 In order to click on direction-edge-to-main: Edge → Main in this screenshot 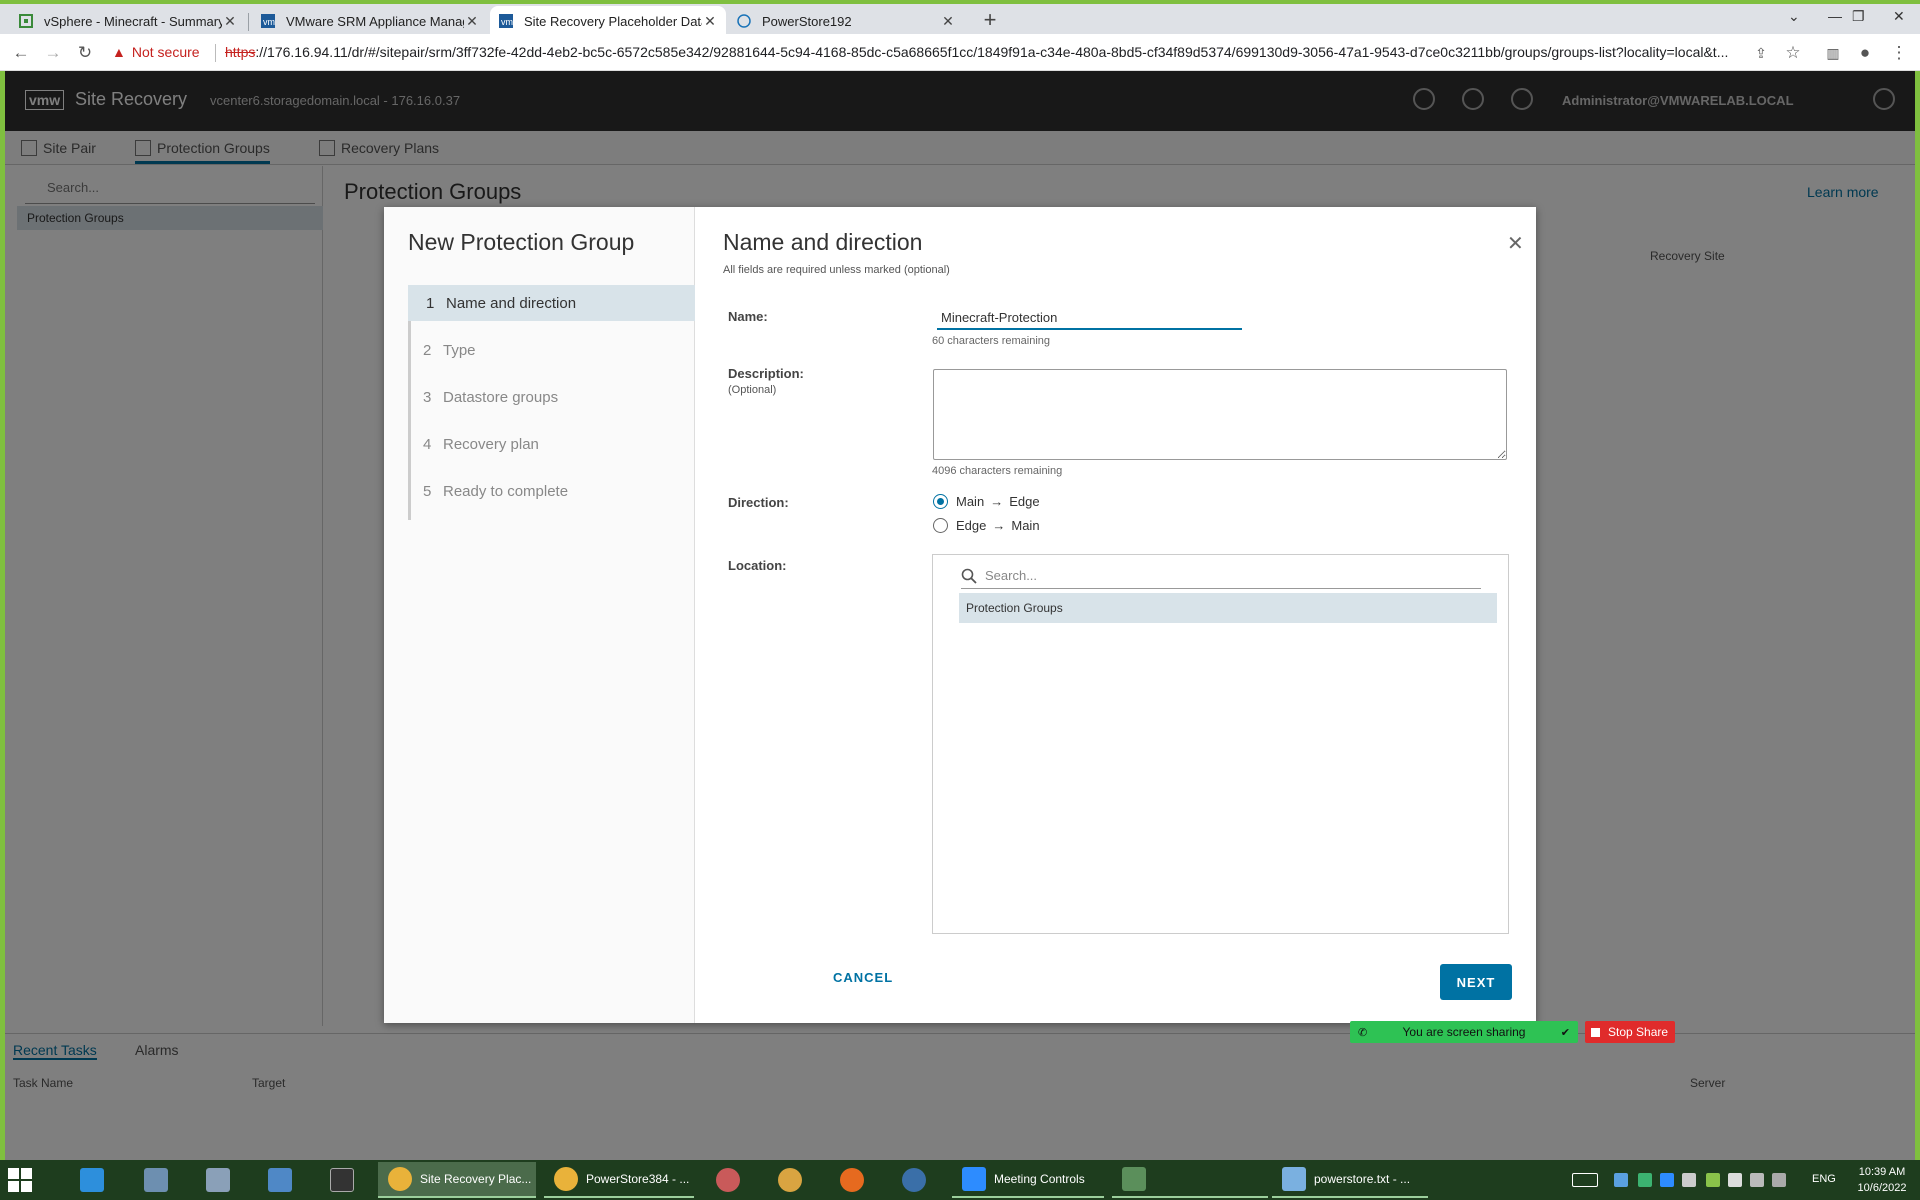, I will do `click(986, 525)`.